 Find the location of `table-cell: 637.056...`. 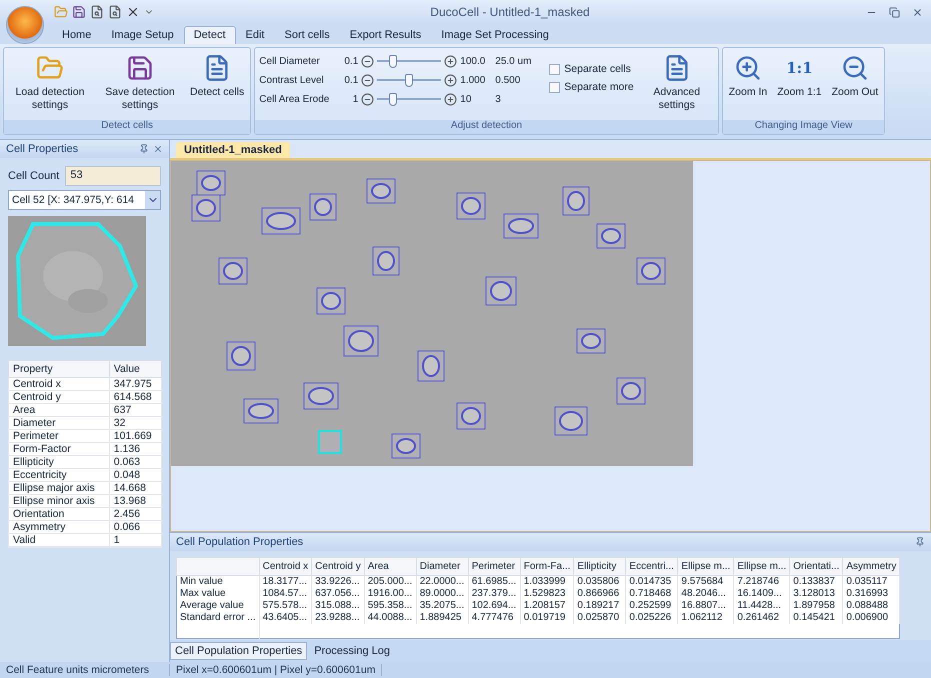

table-cell: 637.056... is located at coordinates (338, 594).